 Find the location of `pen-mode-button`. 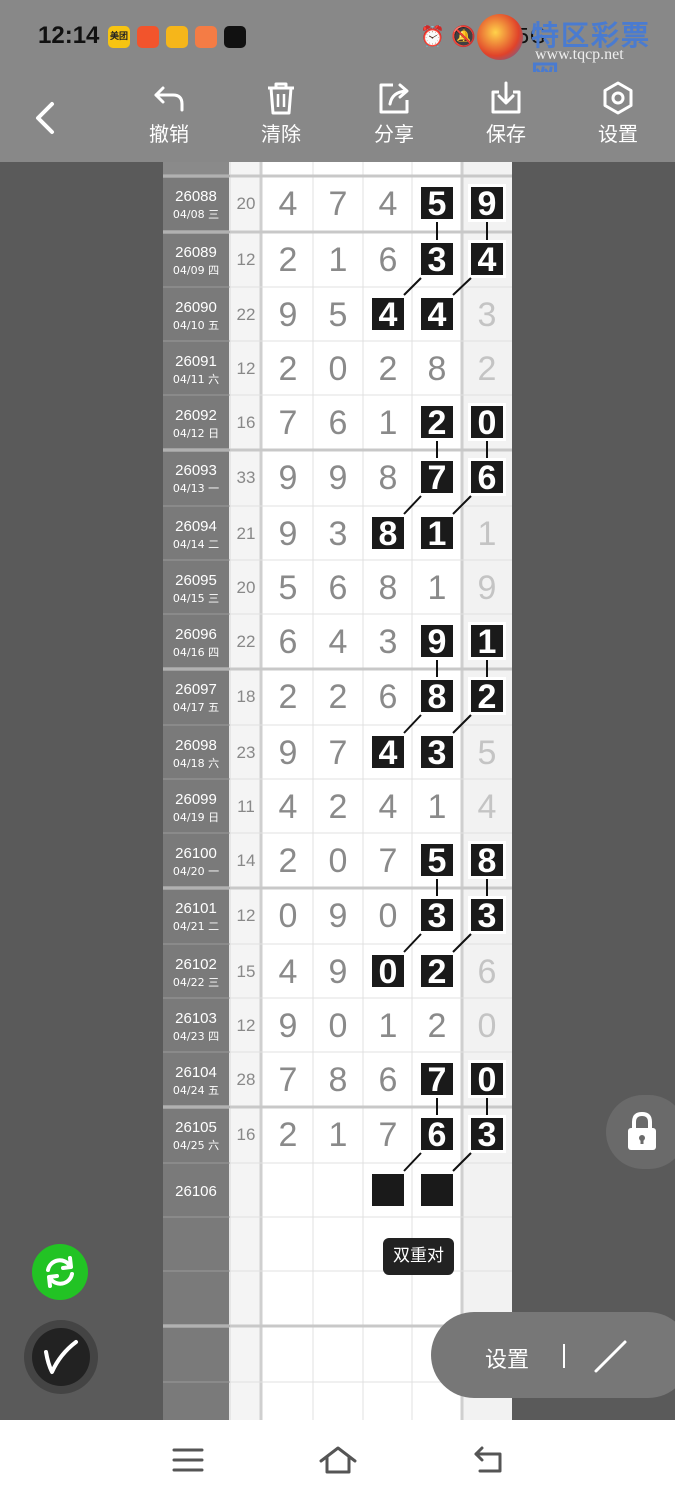

pen-mode-button is located at coordinates (61, 1357).